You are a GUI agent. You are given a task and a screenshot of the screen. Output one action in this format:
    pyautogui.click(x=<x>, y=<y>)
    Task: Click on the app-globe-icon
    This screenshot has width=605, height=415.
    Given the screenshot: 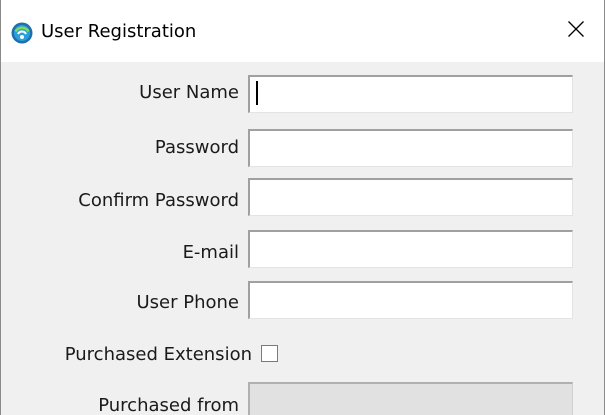 What is the action you would take?
    pyautogui.click(x=22, y=33)
    